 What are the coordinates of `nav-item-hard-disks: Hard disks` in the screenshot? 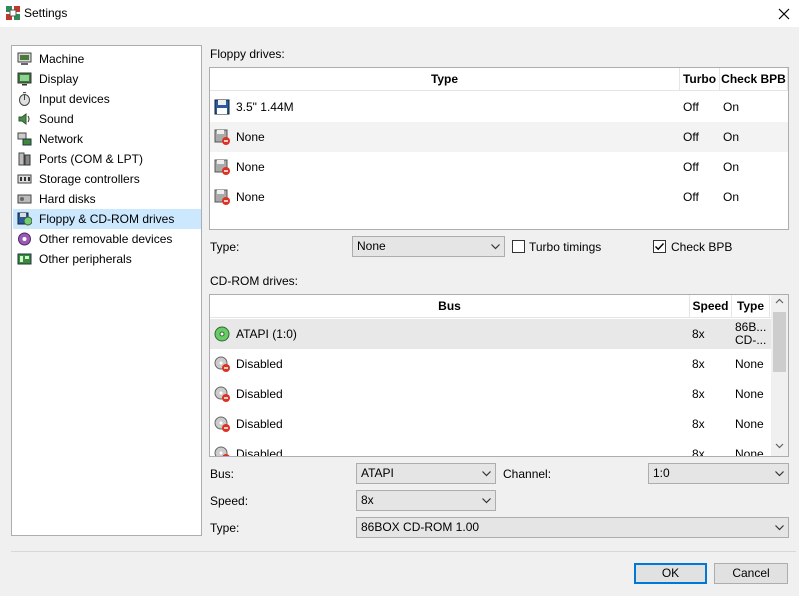 It's located at (107, 199).